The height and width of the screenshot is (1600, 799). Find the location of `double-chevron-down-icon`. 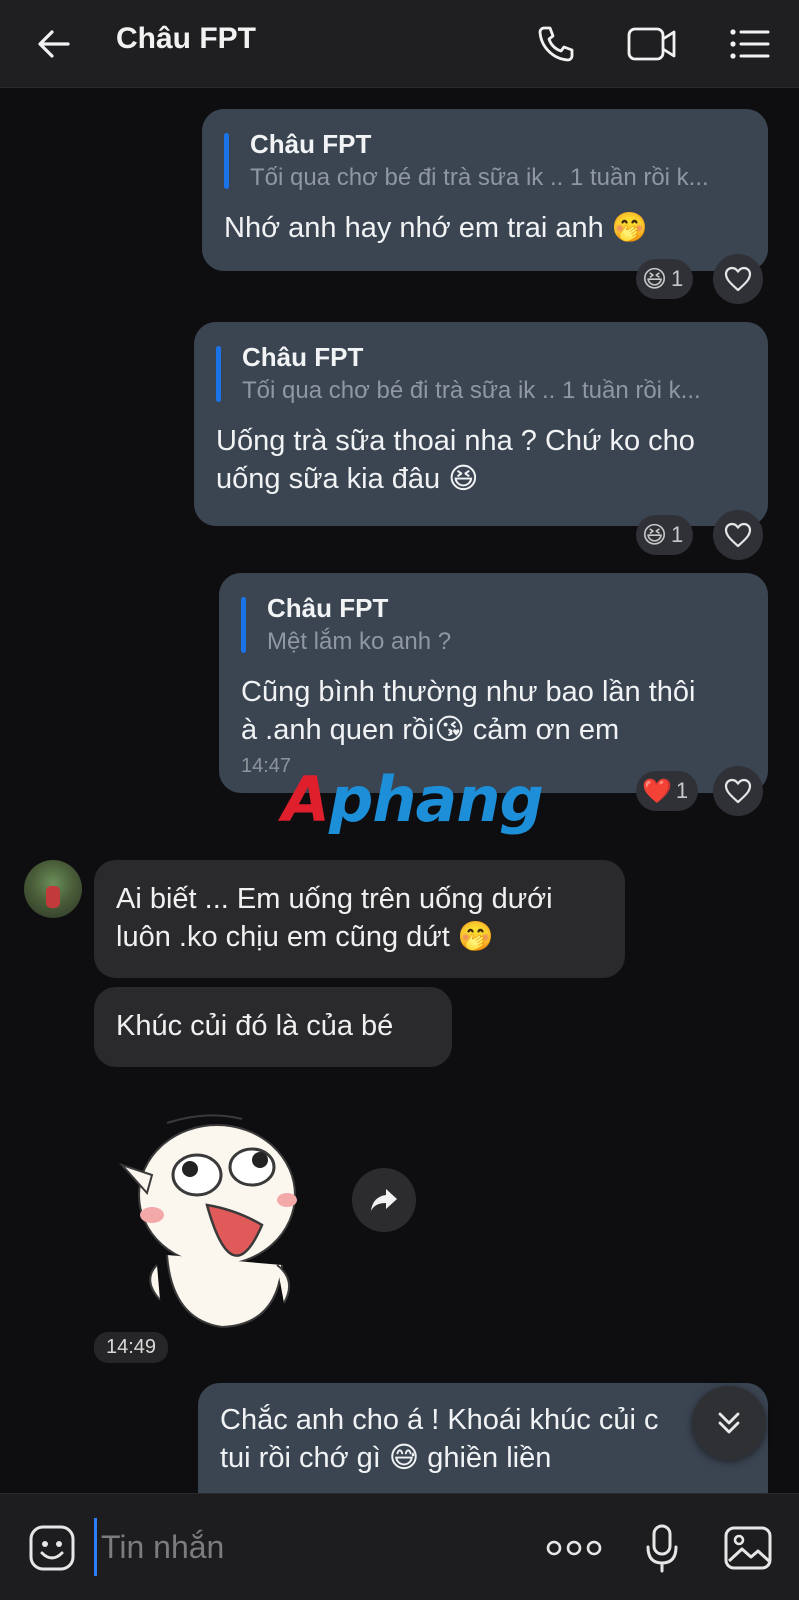

double-chevron-down-icon is located at coordinates (729, 1423).